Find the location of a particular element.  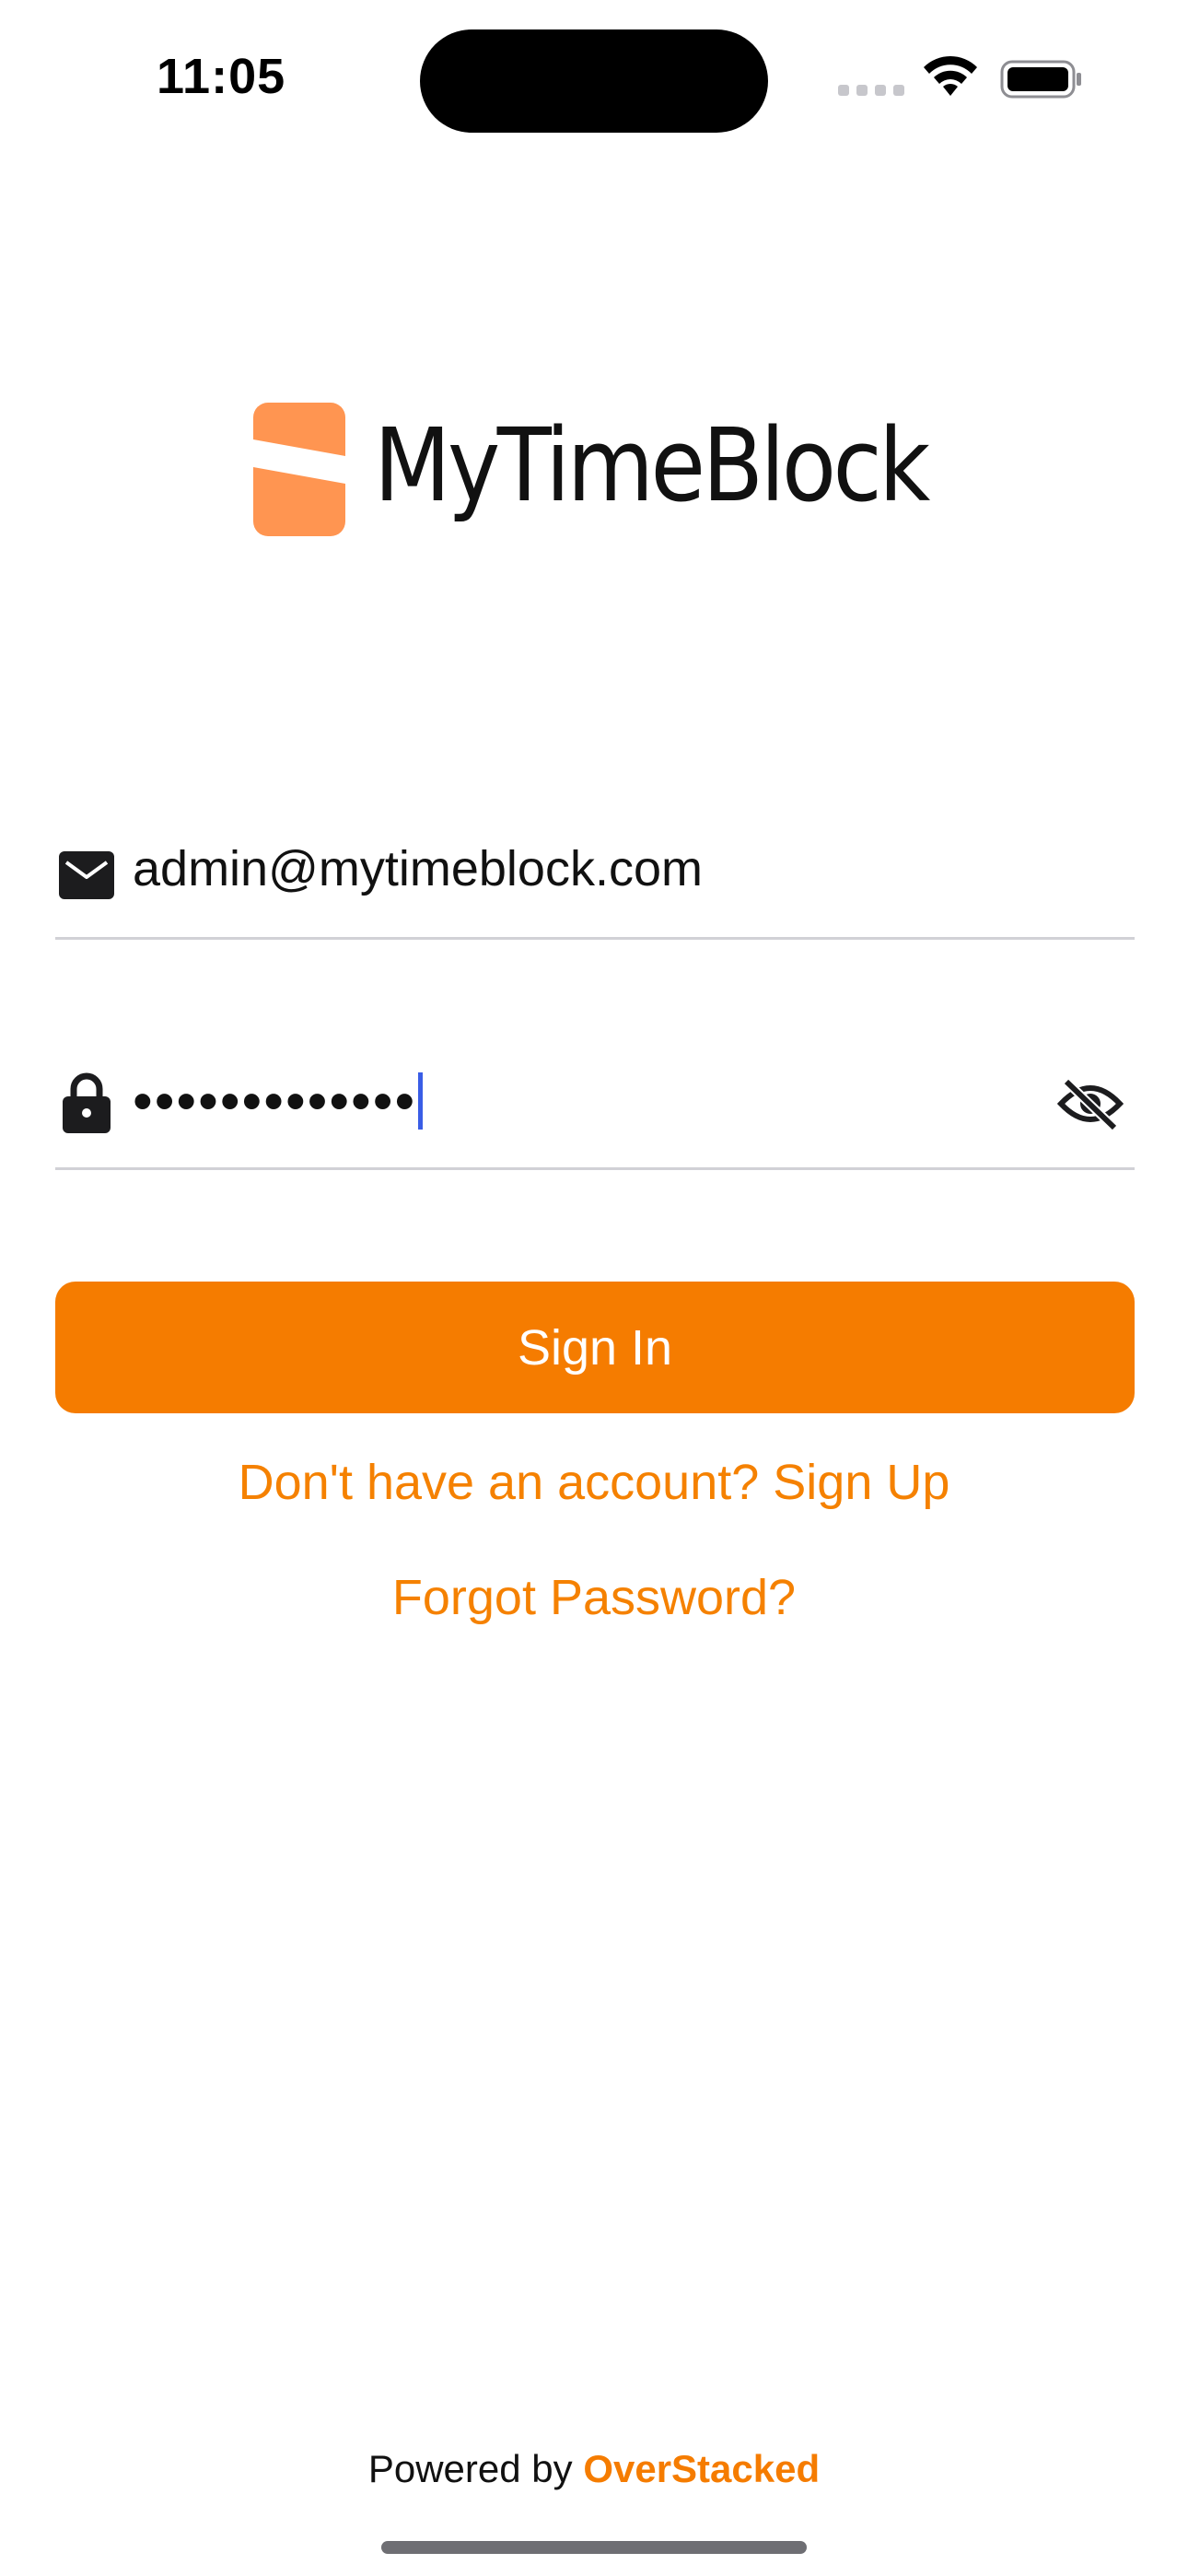

status-time: 11:05 is located at coordinates (221, 76).